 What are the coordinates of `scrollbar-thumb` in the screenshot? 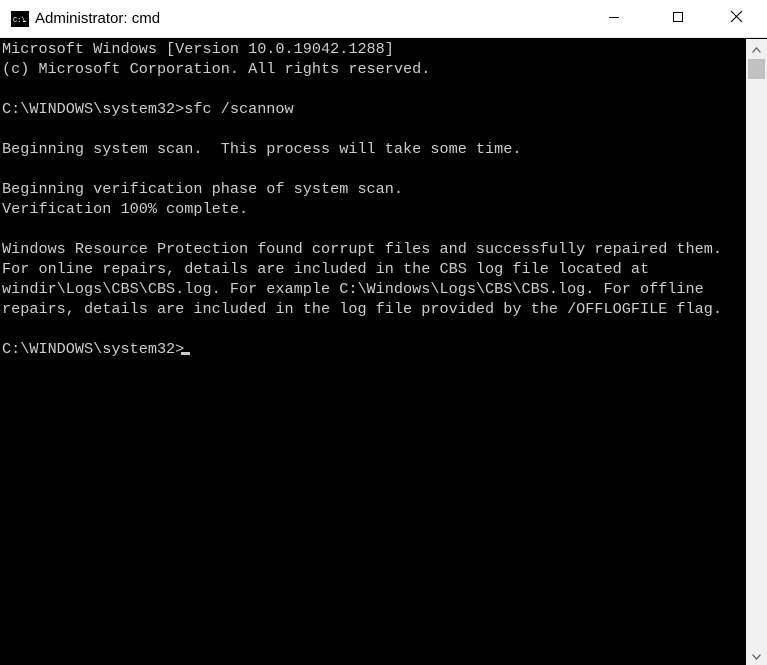 It's located at (756, 69).